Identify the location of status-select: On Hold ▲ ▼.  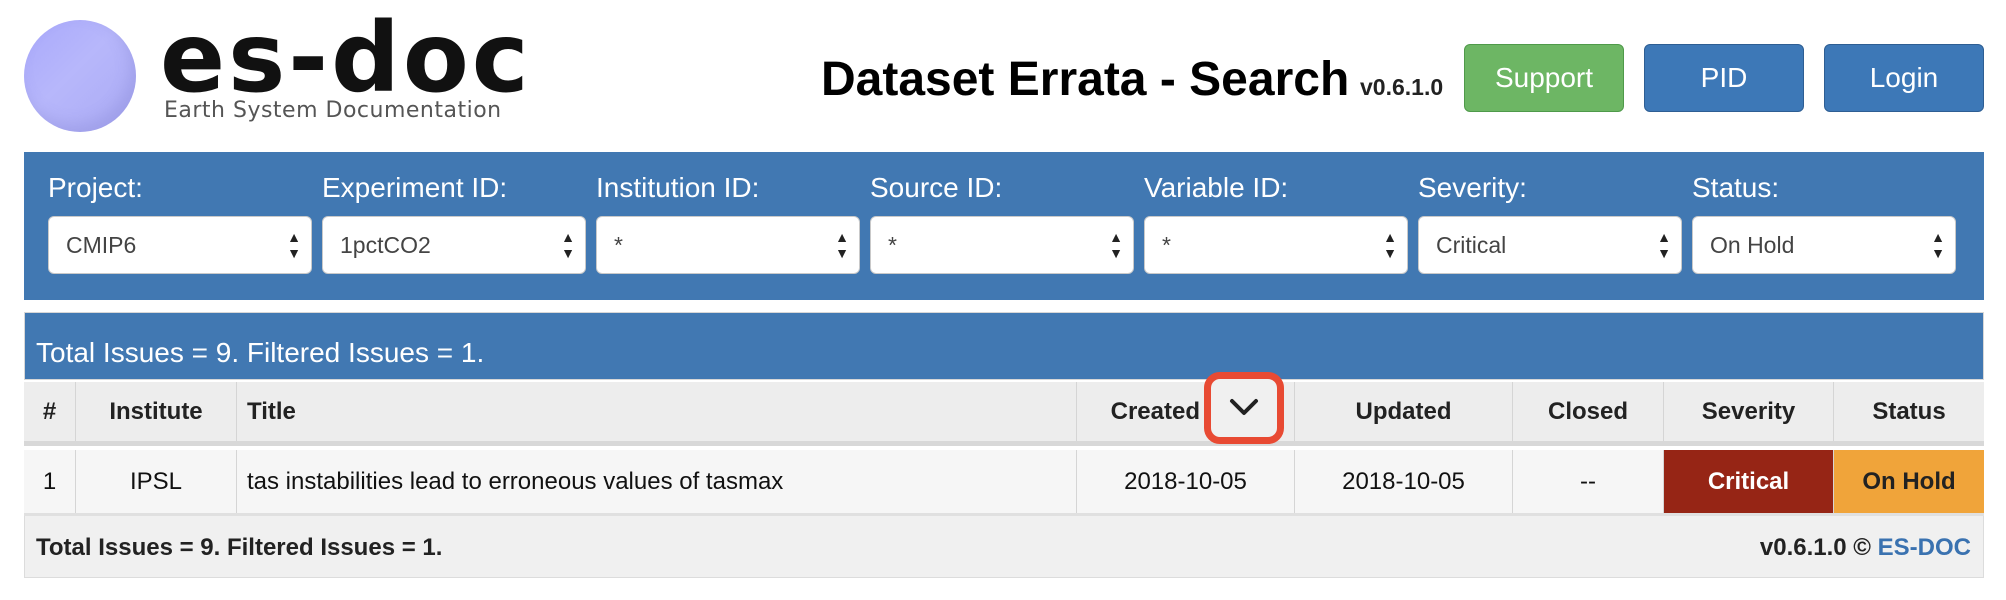
(1824, 245).